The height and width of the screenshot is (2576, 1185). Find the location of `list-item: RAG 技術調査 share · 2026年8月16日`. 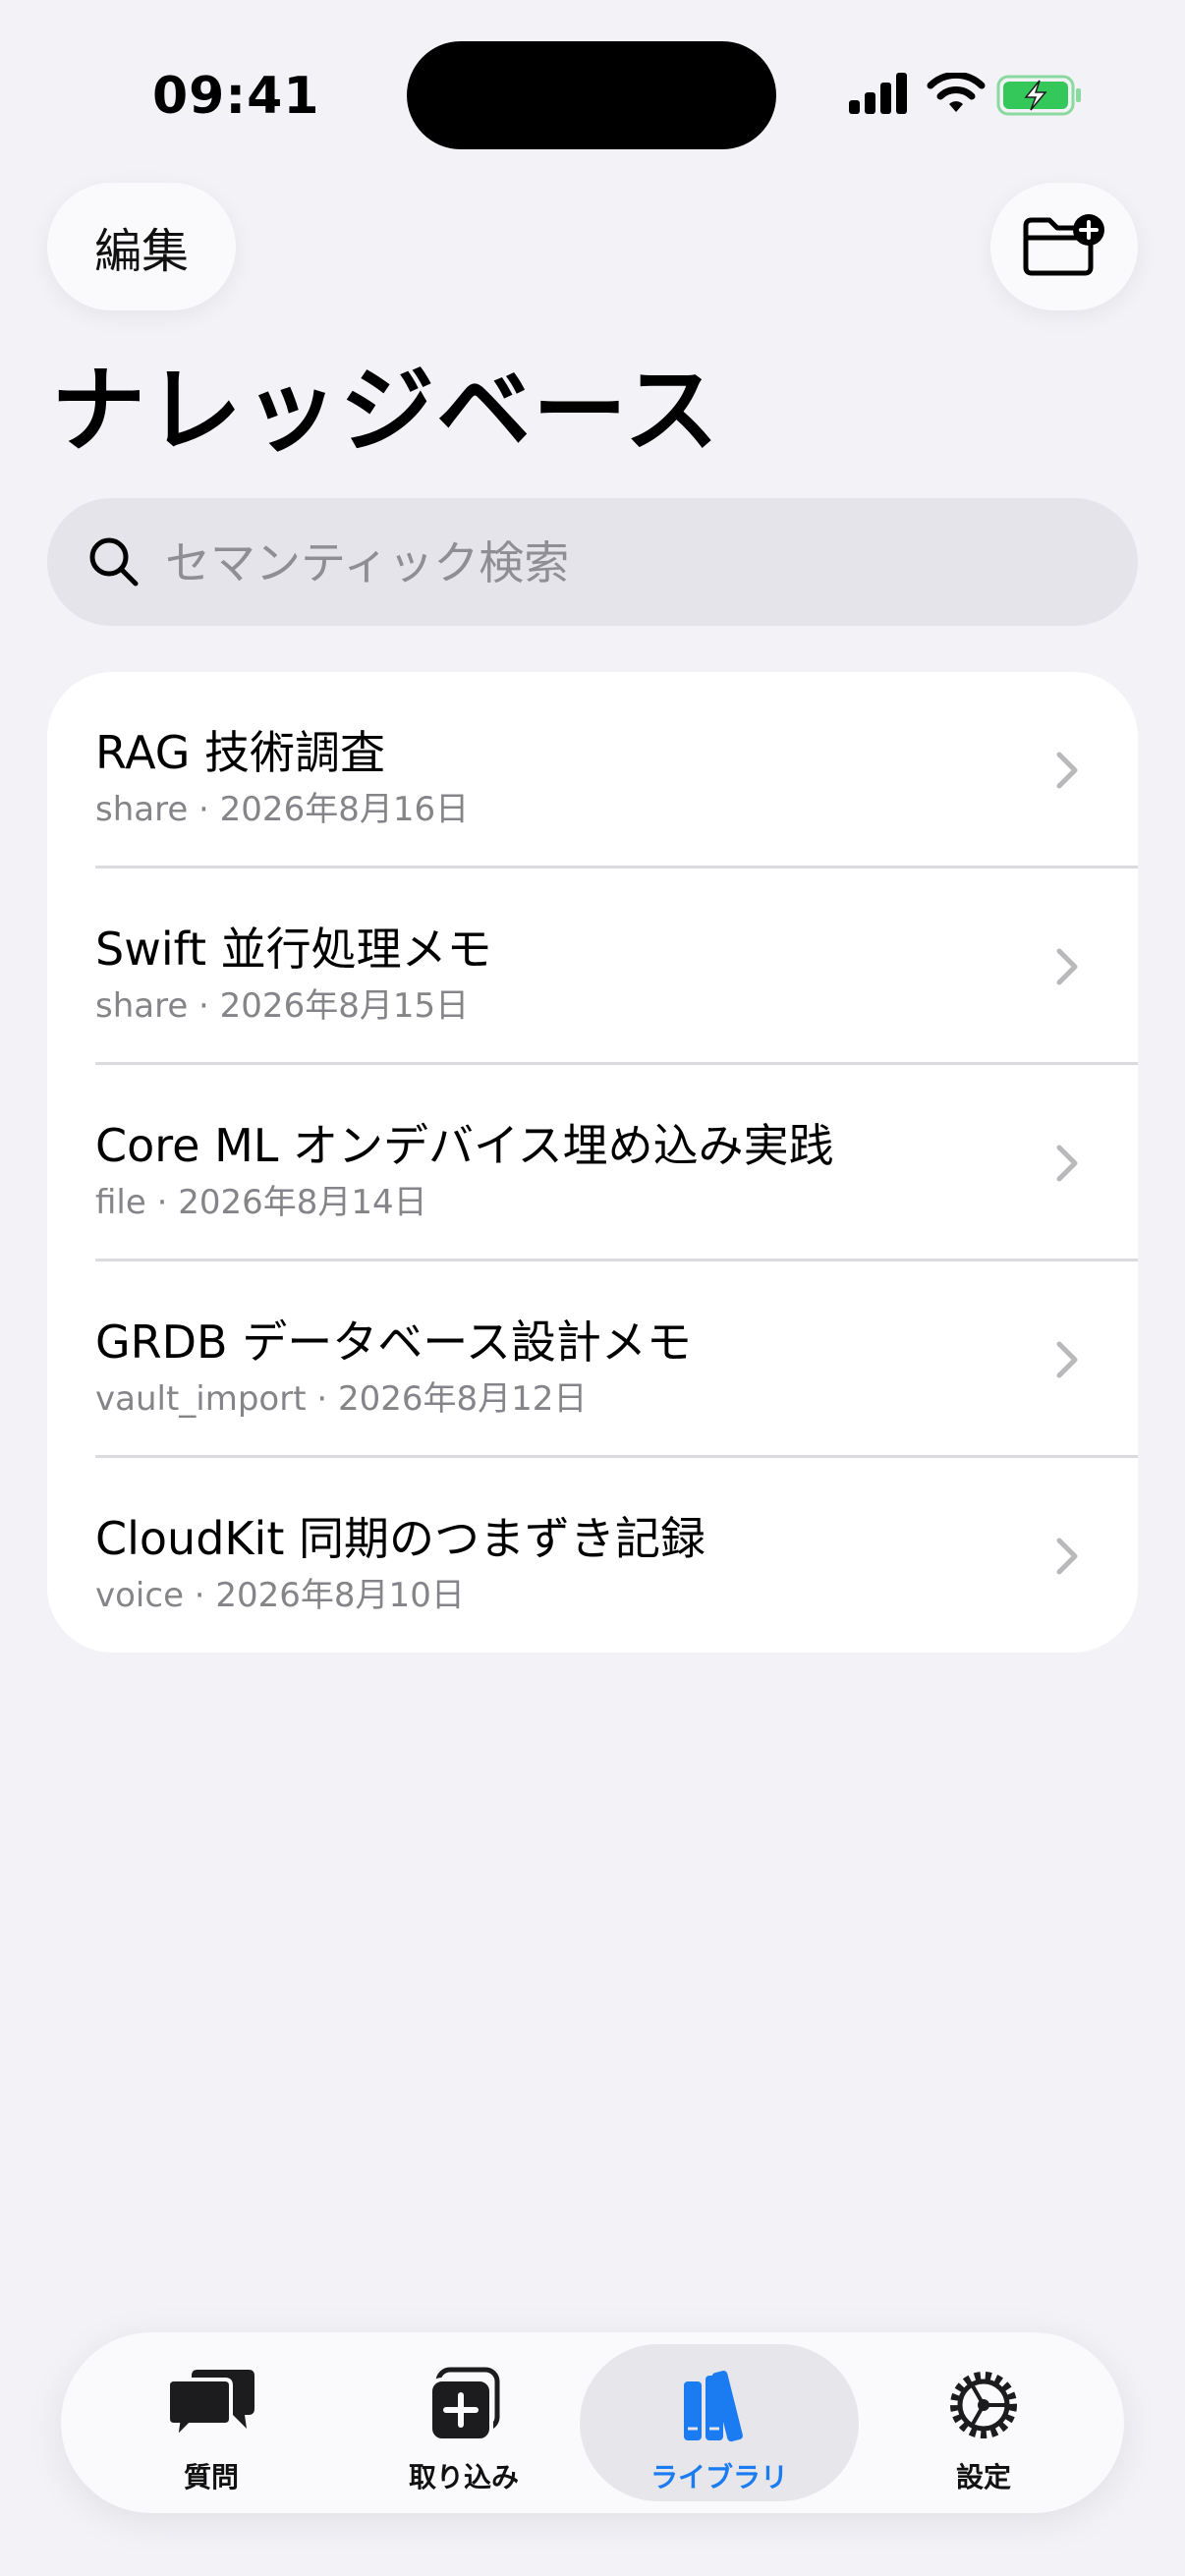

list-item: RAG 技術調査 share · 2026年8月16日 is located at coordinates (592, 770).